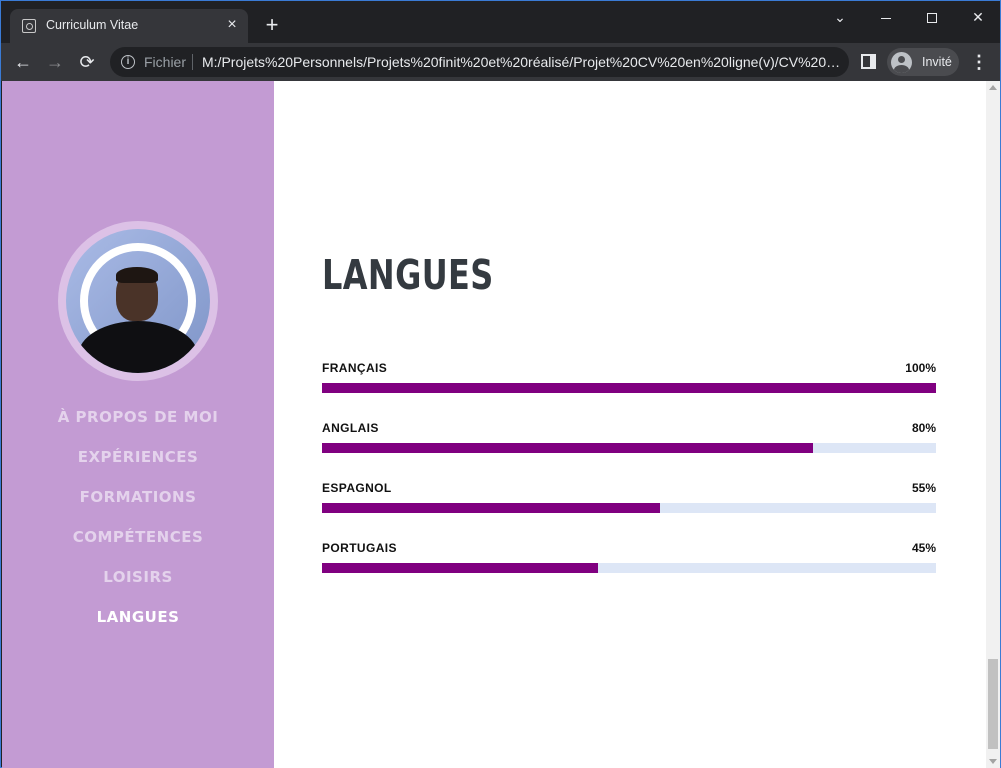 This screenshot has width=1001, height=768. What do you see at coordinates (92, 25) in the screenshot?
I see `tab-title: Curriculum Vitae` at bounding box center [92, 25].